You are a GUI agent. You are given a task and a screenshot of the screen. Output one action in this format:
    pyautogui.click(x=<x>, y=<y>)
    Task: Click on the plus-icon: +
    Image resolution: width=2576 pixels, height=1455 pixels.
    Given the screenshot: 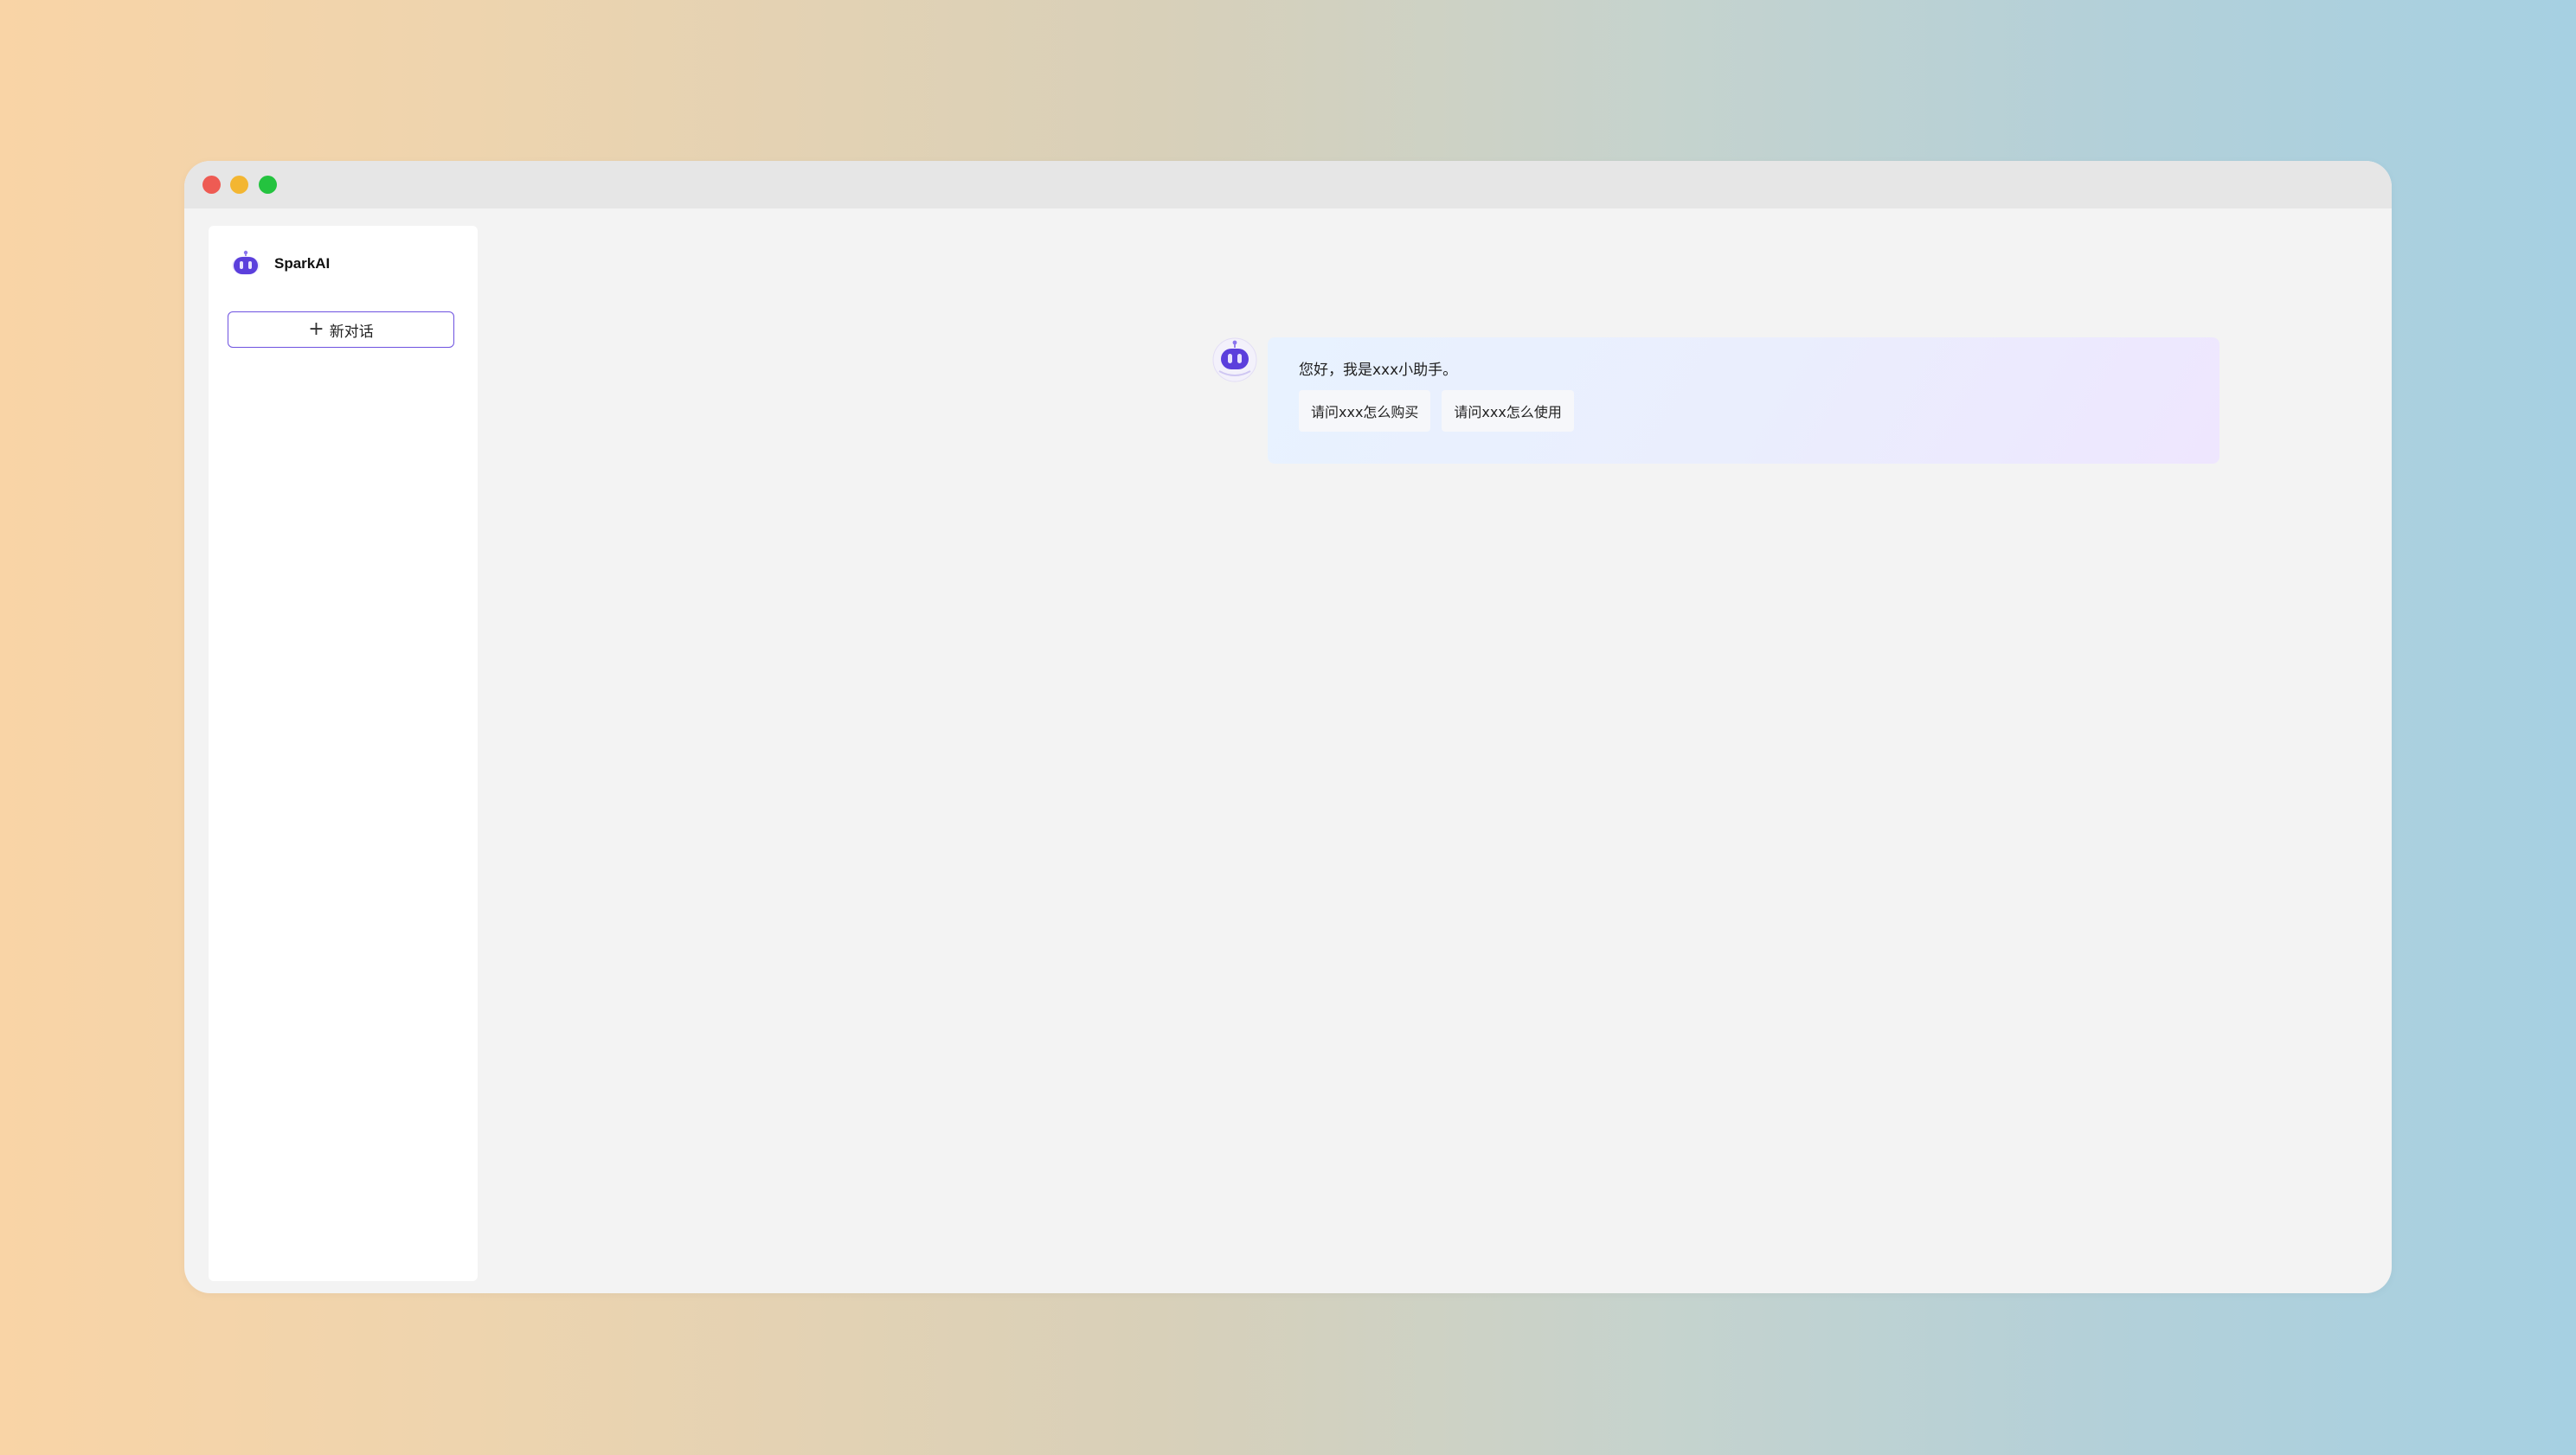 What is the action you would take?
    pyautogui.click(x=316, y=329)
    